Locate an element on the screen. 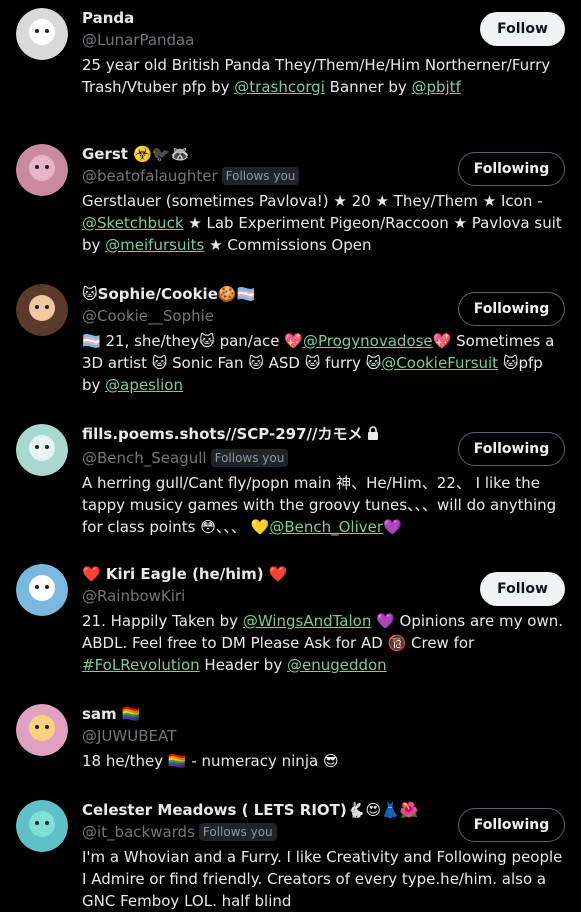 The width and height of the screenshot is (581, 912). handle: @it_backwards is located at coordinates (138, 832).